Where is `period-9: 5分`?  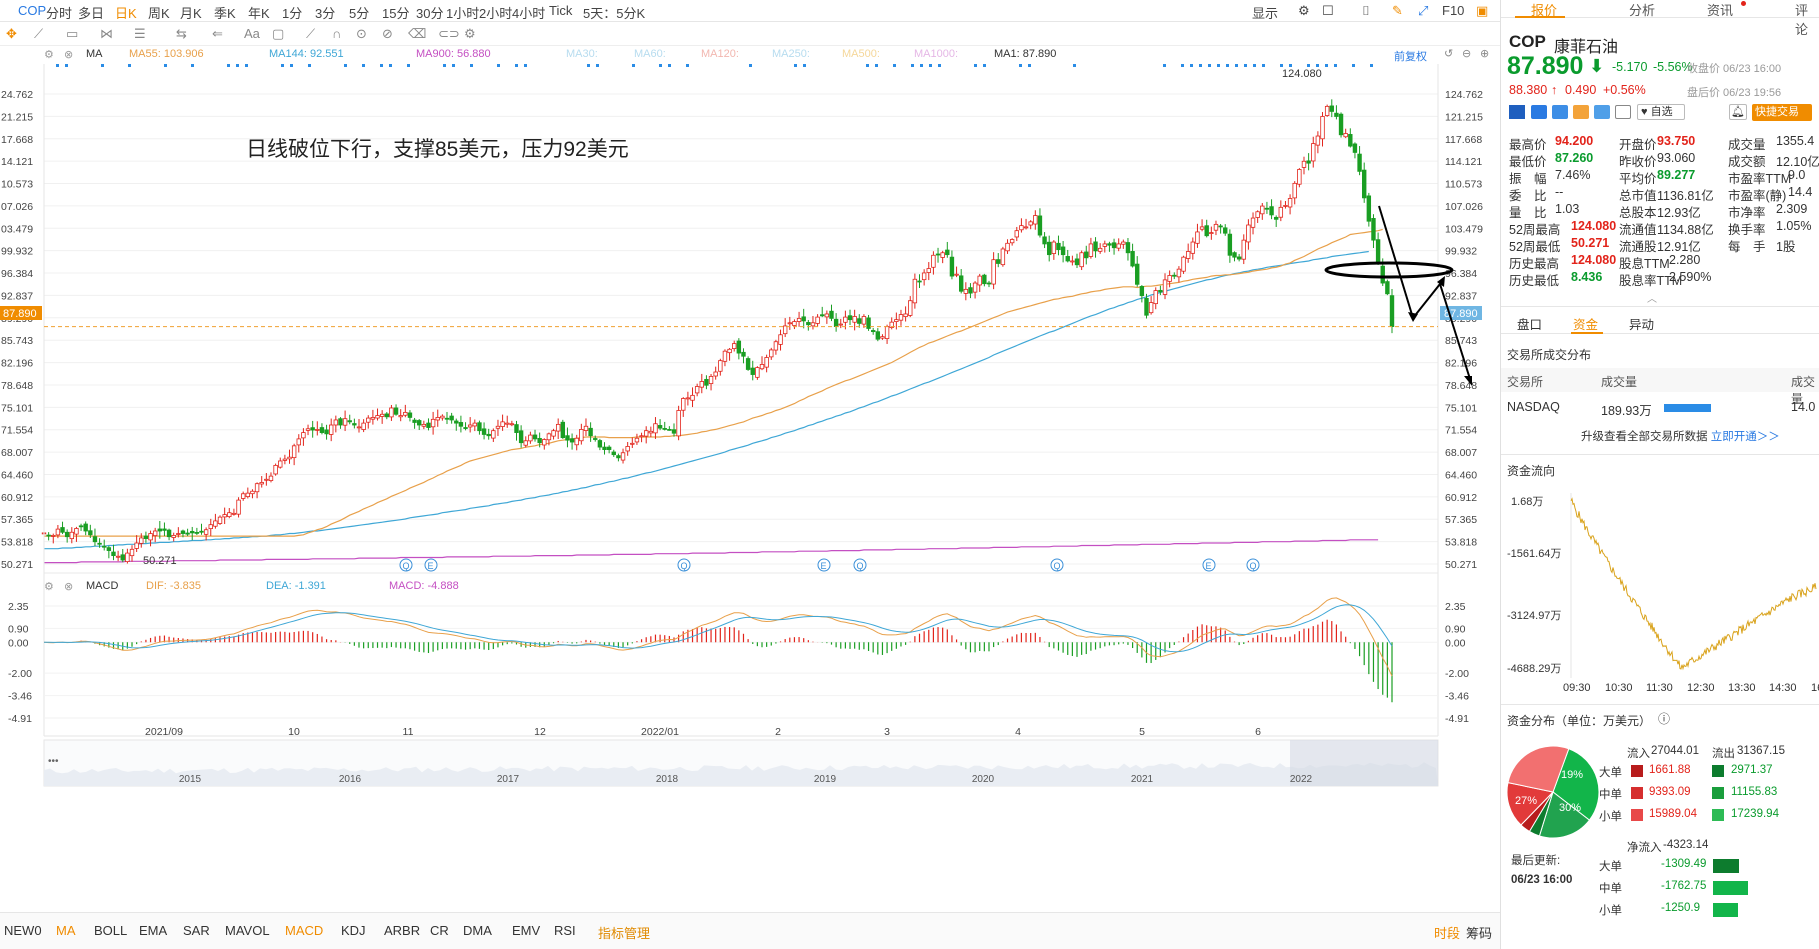 period-9: 5分 is located at coordinates (359, 12).